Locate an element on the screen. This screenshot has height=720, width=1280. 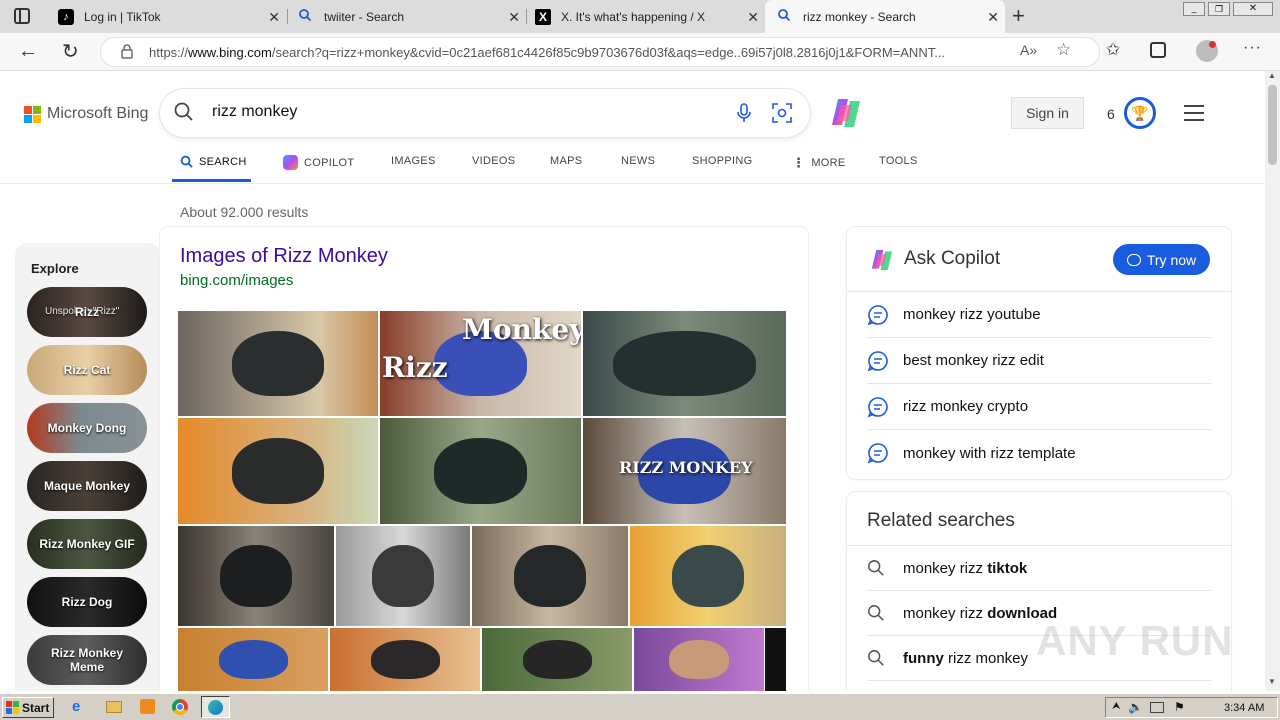
back-arrow-icon: ← is located at coordinates (28, 51).